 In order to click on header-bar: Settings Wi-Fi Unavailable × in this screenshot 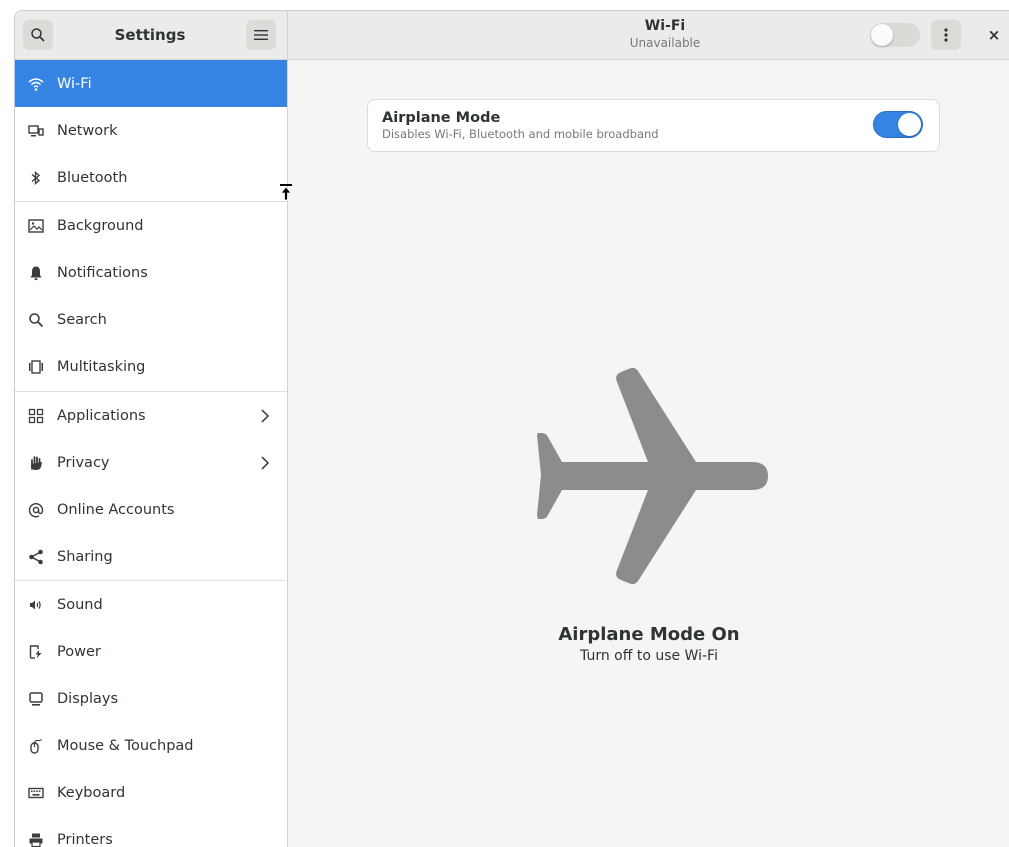, I will do `click(512, 35)`.